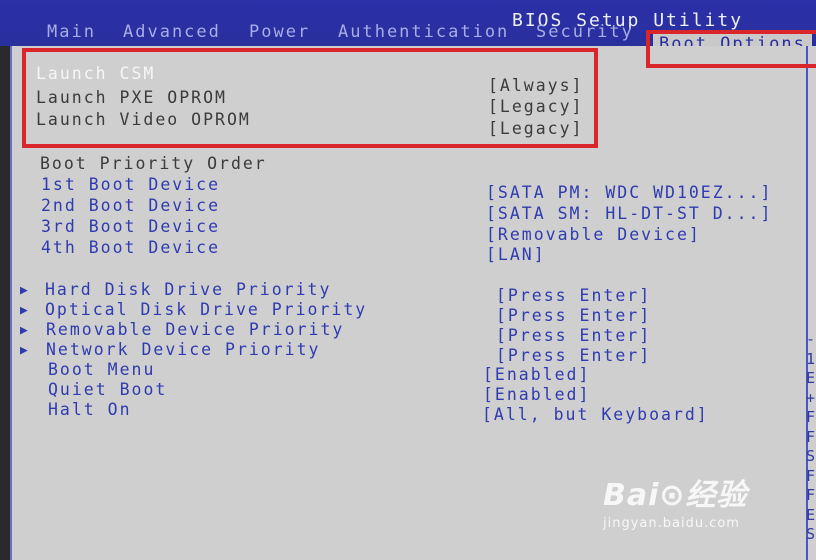 This screenshot has width=816, height=560. I want to click on boot-menu-label: Boot Menu, so click(101, 369).